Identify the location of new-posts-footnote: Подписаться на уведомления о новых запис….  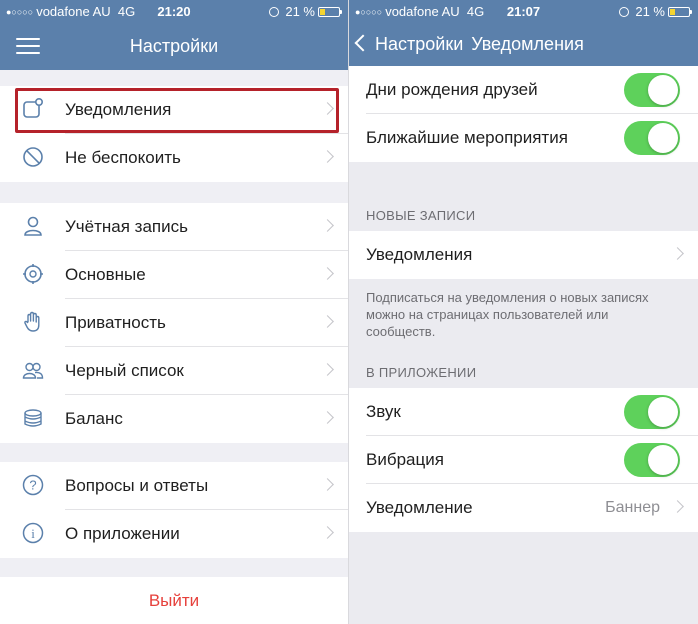
(507, 314).